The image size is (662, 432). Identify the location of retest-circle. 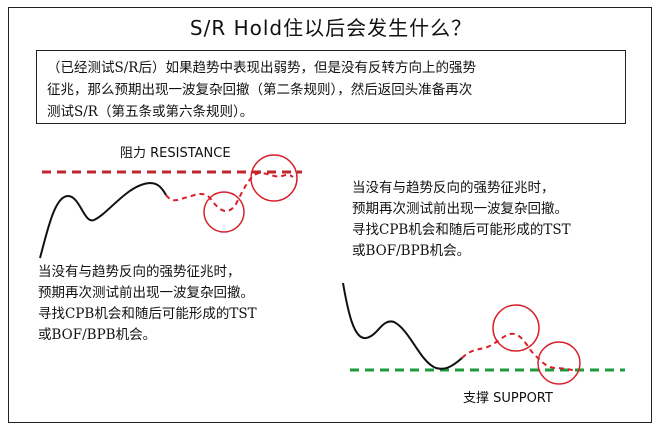
(274, 178).